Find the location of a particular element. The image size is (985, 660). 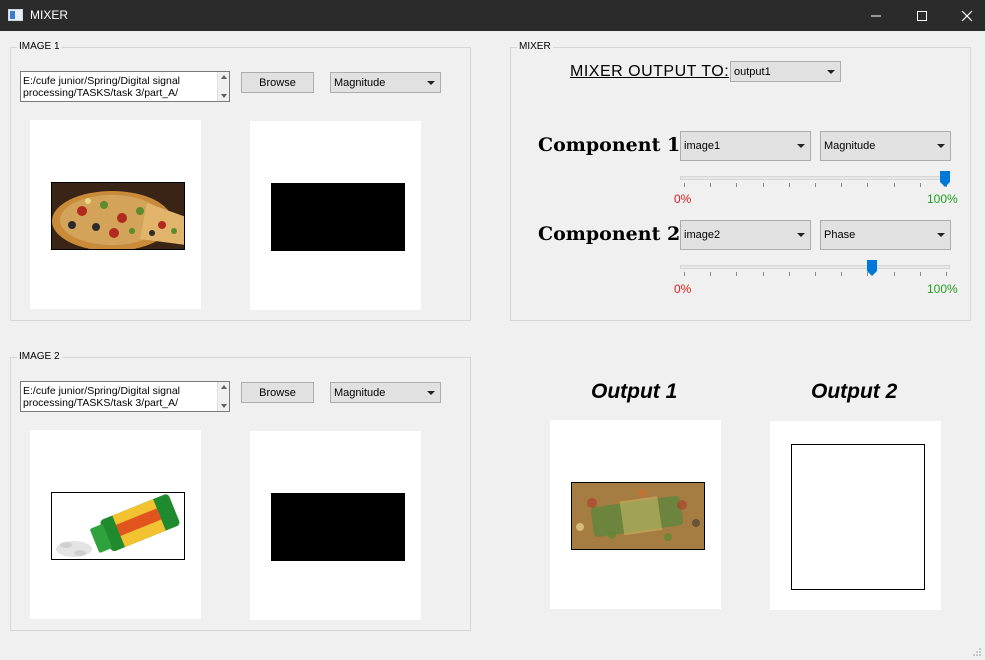

output2-panel is located at coordinates (855, 515).